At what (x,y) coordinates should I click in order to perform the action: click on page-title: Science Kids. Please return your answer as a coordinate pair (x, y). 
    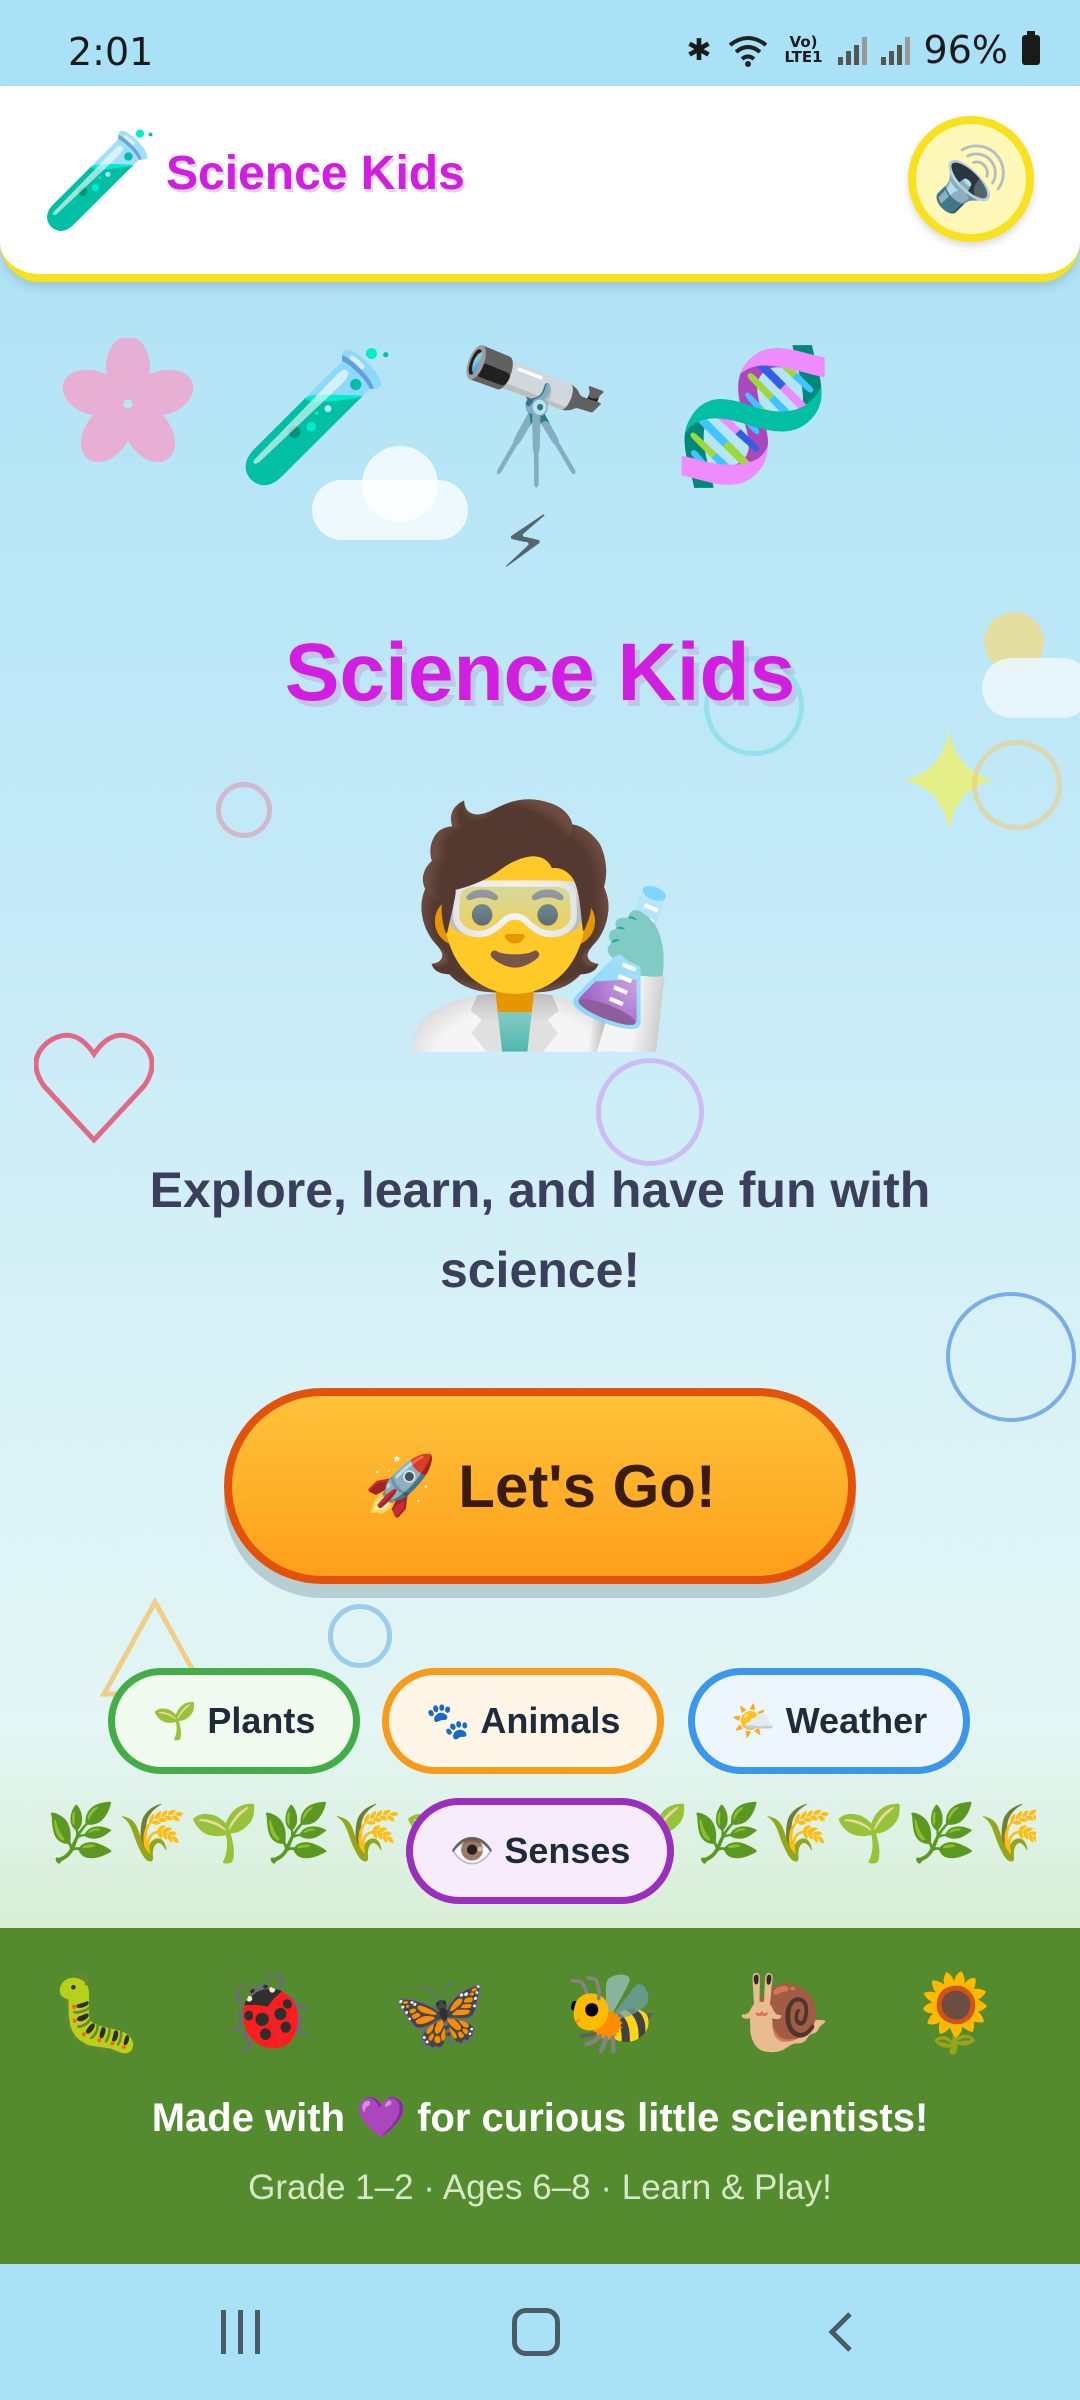
    Looking at the image, I should click on (540, 672).